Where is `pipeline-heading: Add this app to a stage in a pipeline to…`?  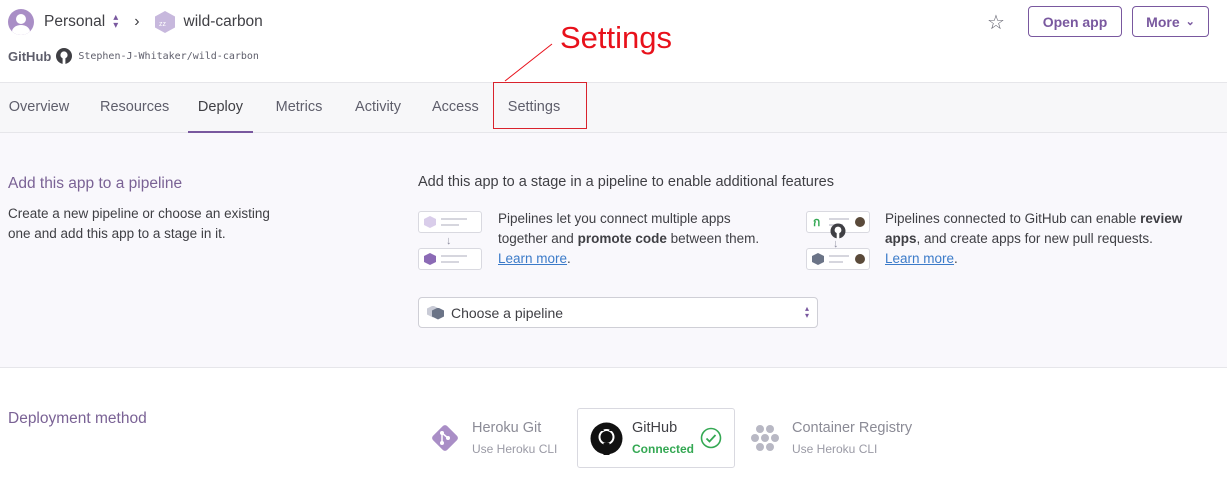
pipeline-heading: Add this app to a stage in a pipeline to… is located at coordinates (626, 182).